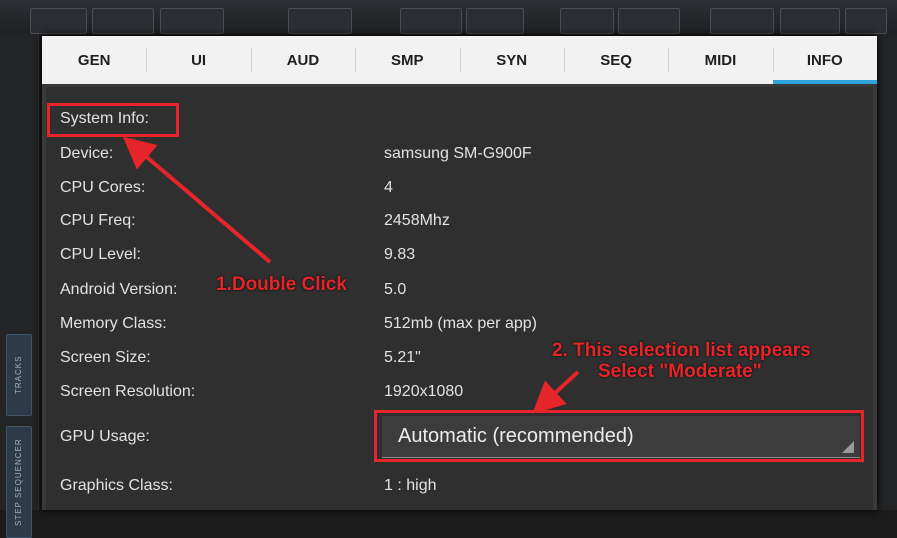  I want to click on info-label-gpu-usage: GPU Usage:, so click(105, 436).